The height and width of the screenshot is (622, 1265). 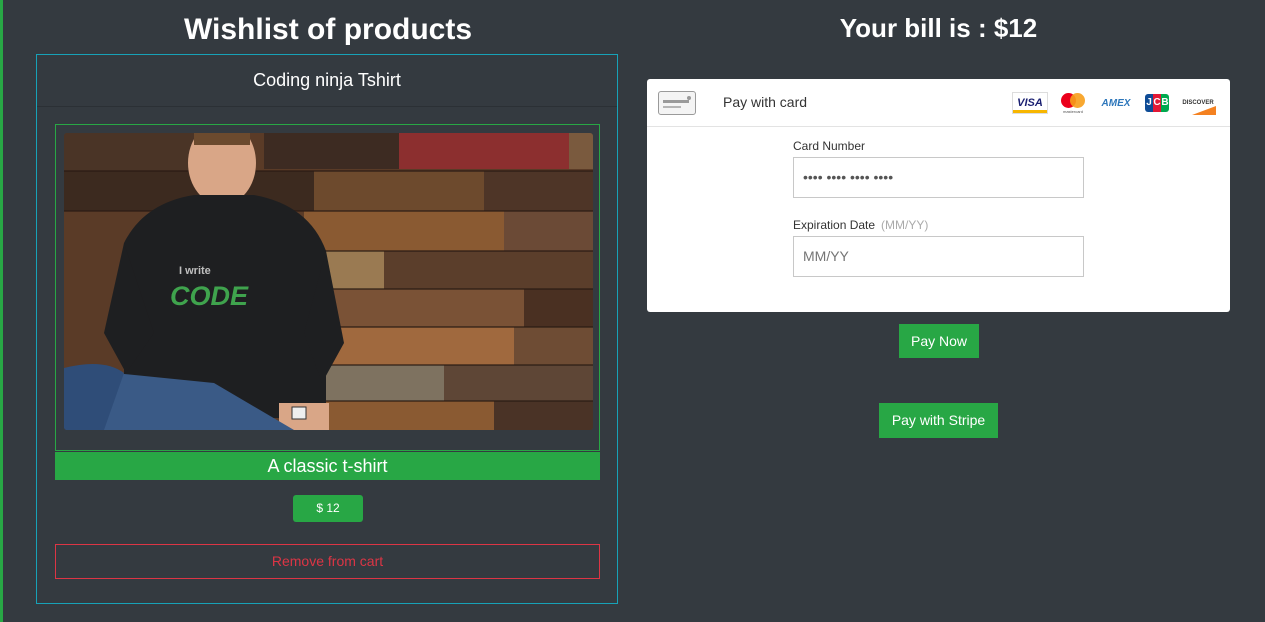 What do you see at coordinates (1073, 103) in the screenshot?
I see `mastercard-icon: mastercard` at bounding box center [1073, 103].